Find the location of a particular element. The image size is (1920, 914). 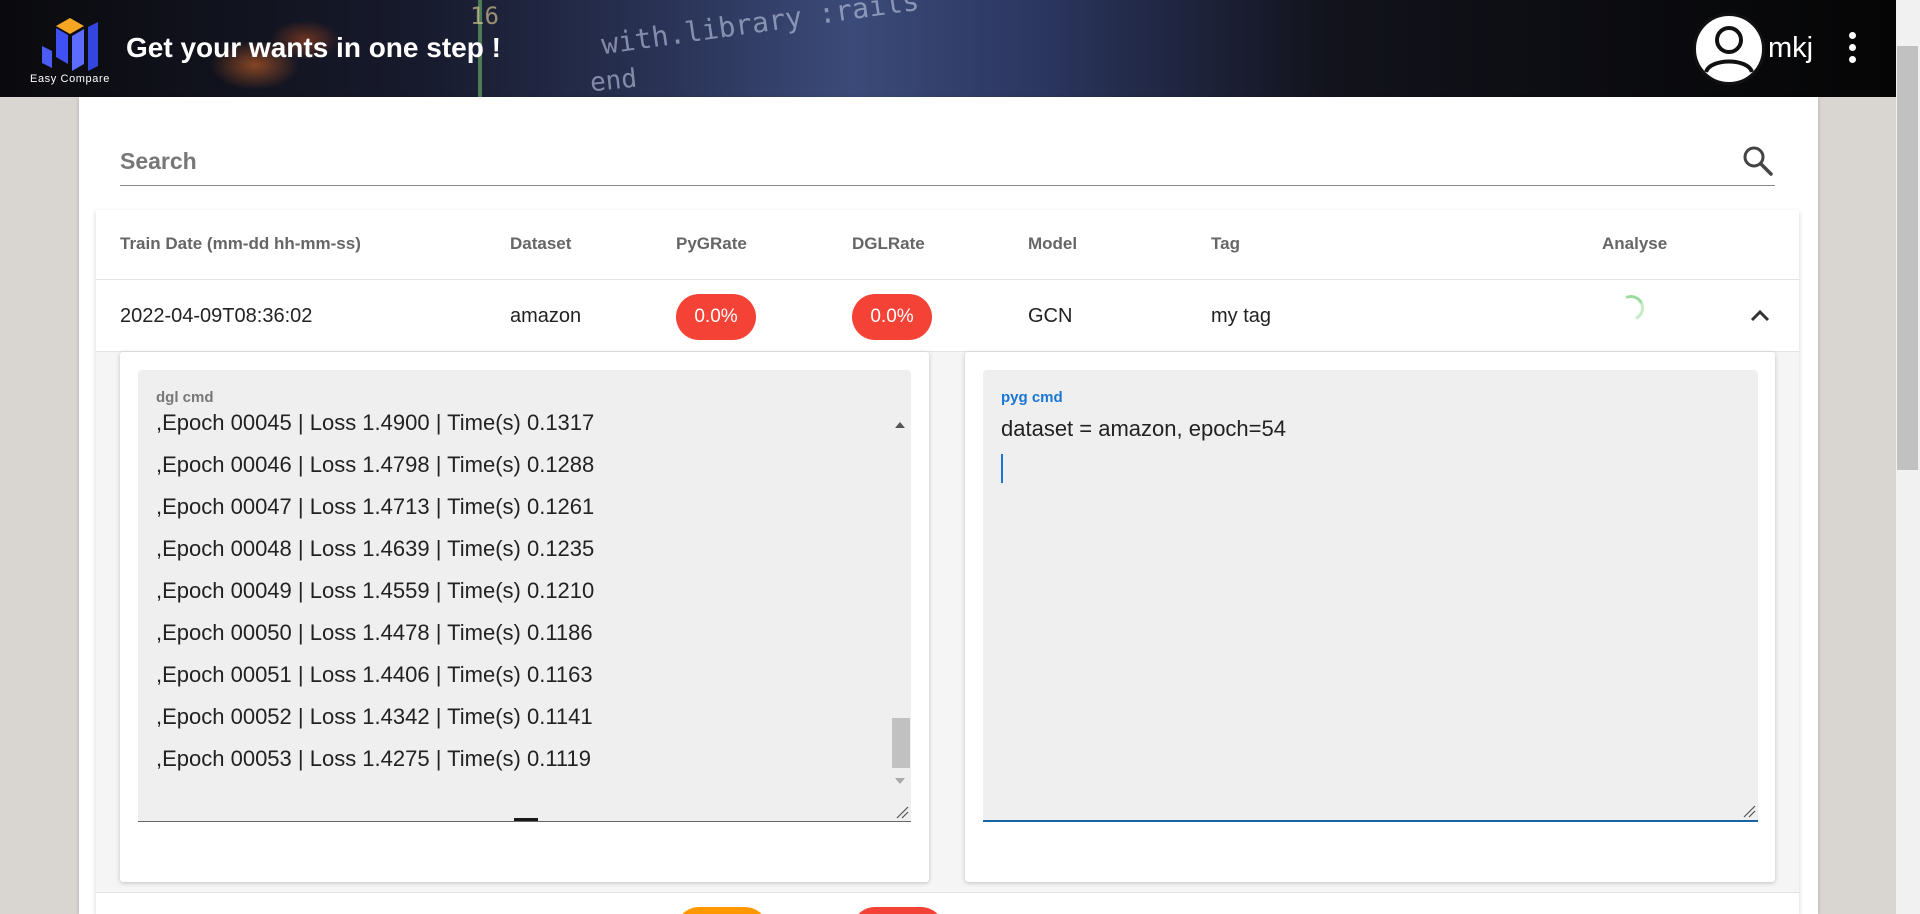

header-background-code: end is located at coordinates (613, 80).